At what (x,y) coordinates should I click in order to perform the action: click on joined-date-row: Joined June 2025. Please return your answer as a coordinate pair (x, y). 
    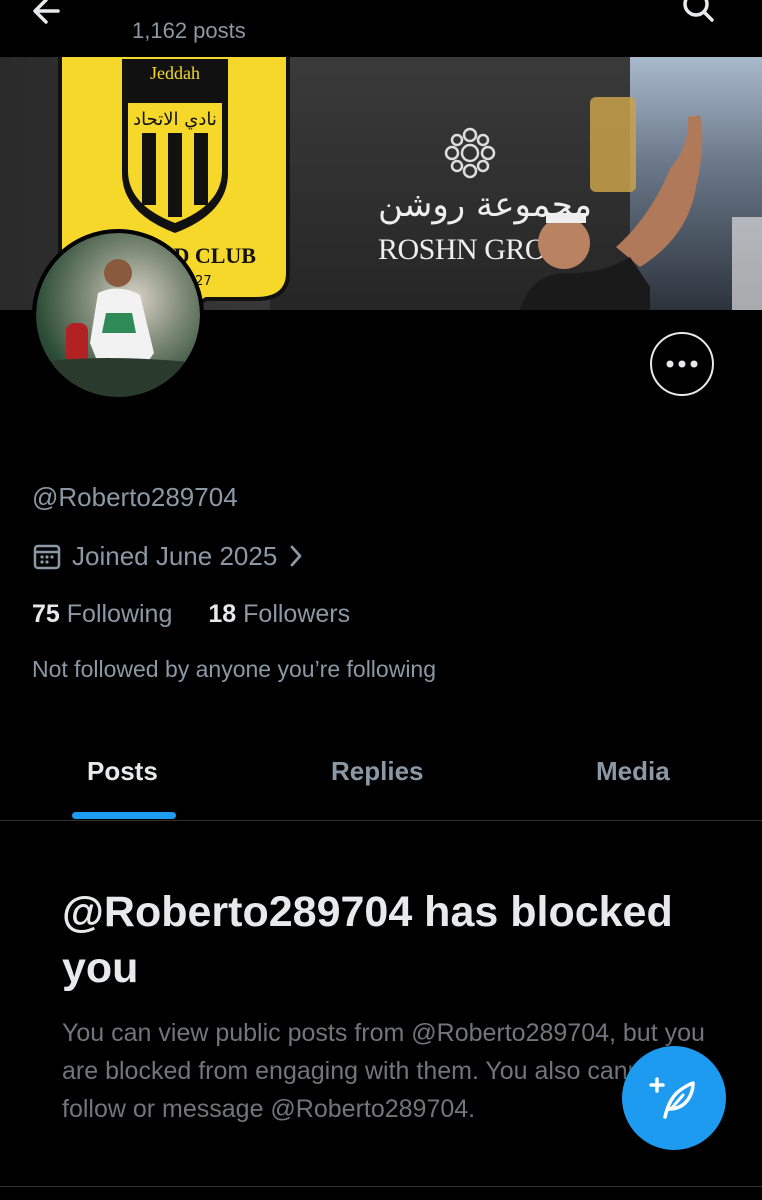
    Looking at the image, I should click on (168, 556).